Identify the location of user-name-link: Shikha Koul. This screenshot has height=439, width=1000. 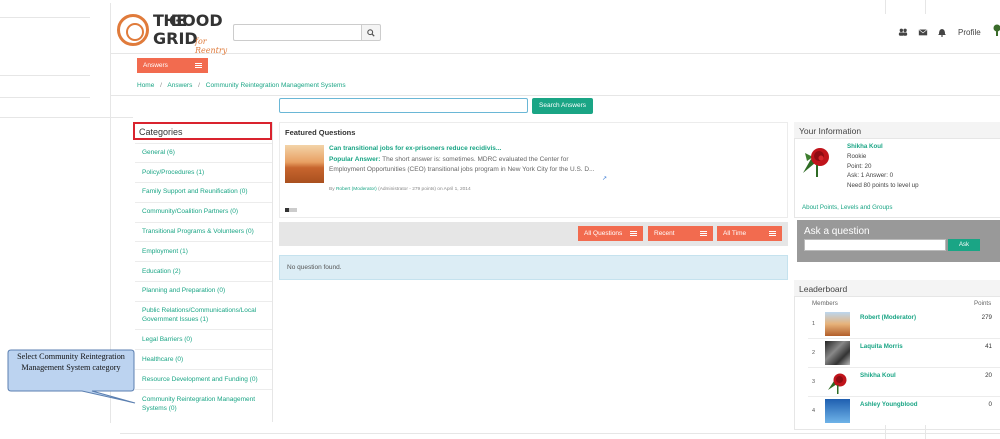
(865, 146).